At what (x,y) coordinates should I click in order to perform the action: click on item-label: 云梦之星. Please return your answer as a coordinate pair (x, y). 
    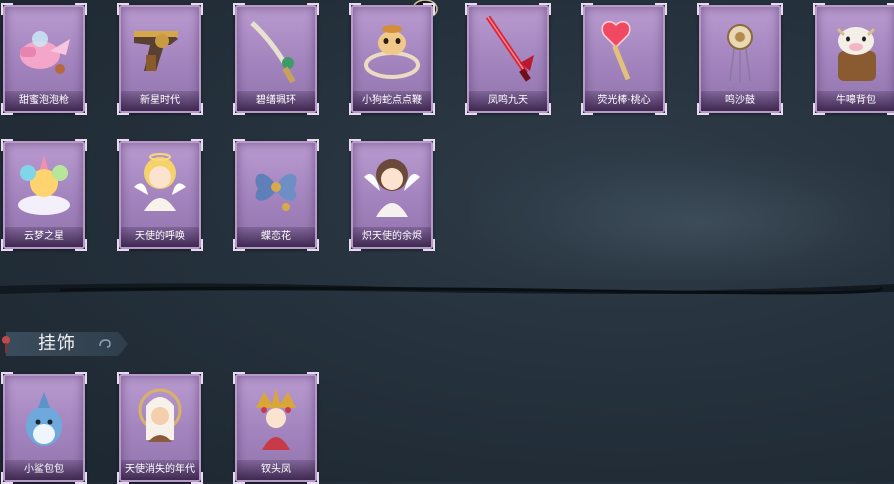
    Looking at the image, I should click on (44, 237).